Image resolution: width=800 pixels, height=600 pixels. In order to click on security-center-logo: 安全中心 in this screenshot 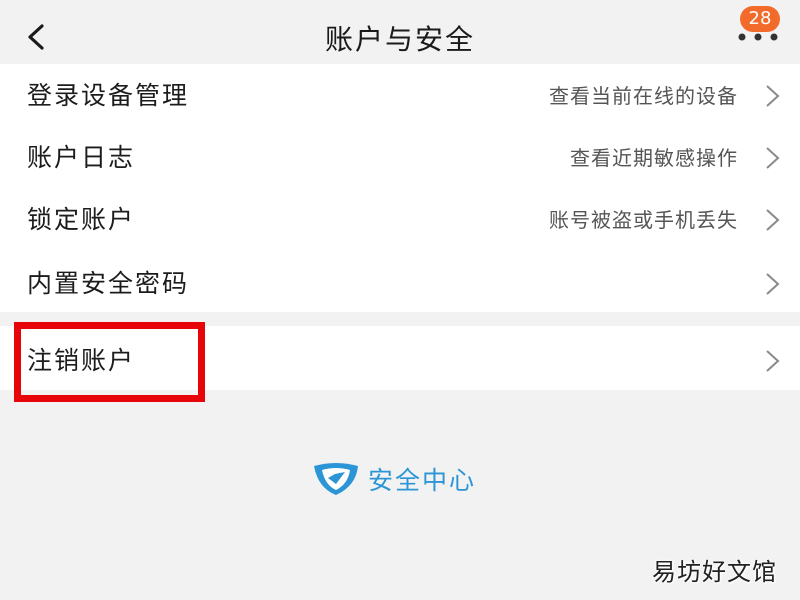, I will do `click(400, 478)`.